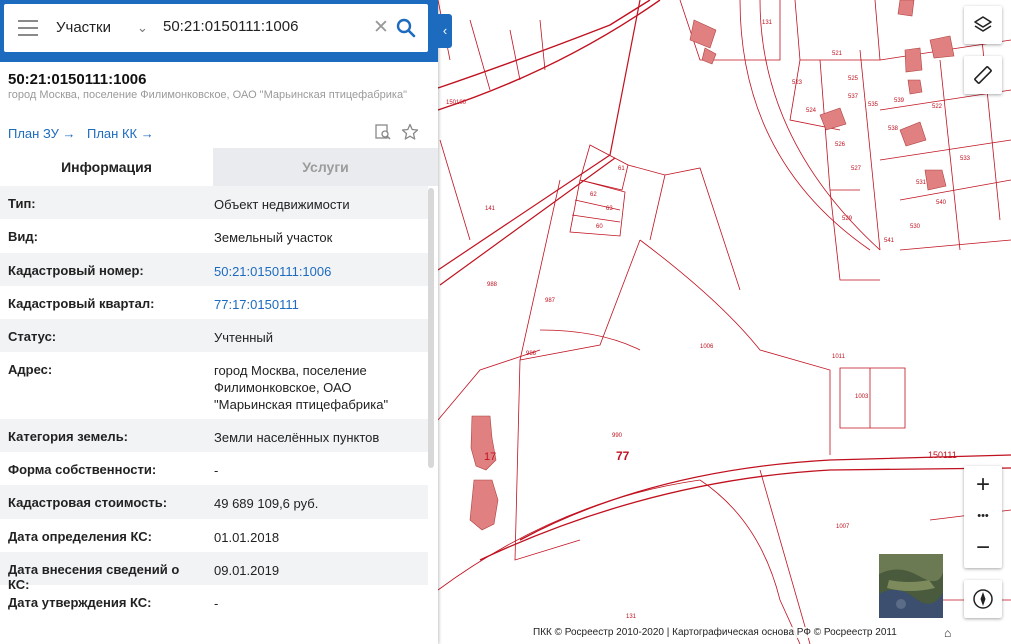 The height and width of the screenshot is (644, 1011). Describe the element at coordinates (80, 602) in the screenshot. I see `attr-key: Дата утверждения КС:` at that location.